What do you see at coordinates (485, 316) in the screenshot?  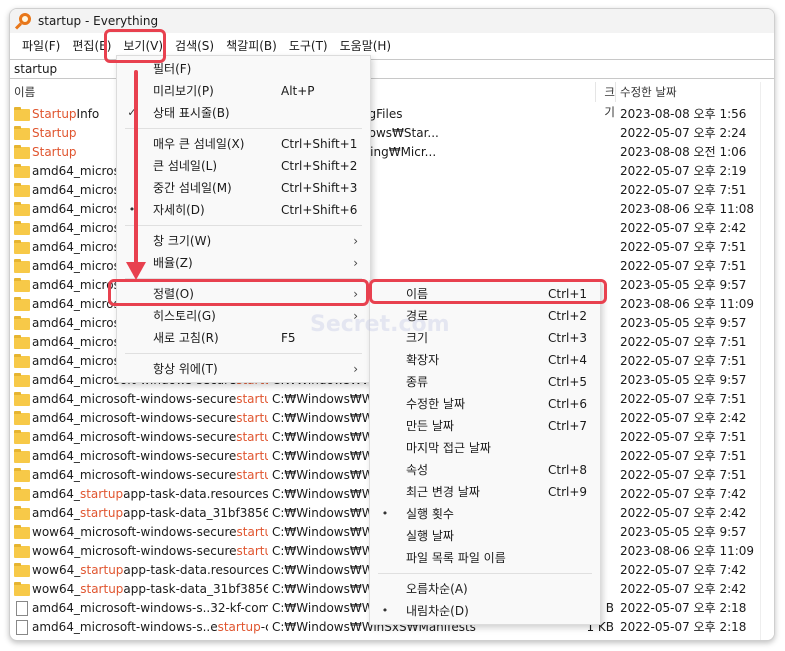 I see `sort_menu-item: 경로 Ctrl+2` at bounding box center [485, 316].